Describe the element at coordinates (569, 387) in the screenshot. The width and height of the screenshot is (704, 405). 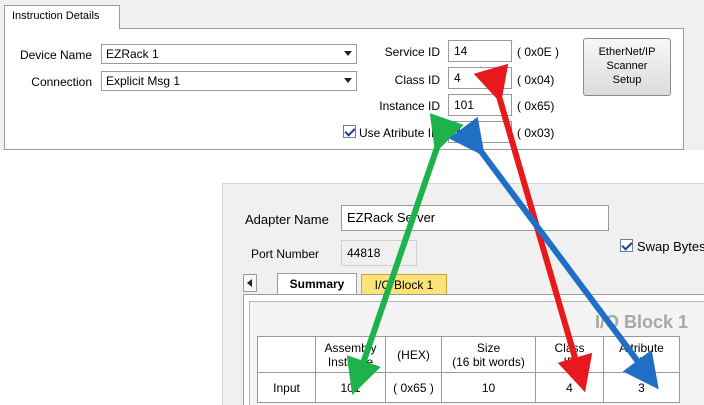
I see `cell-class-id: 4` at that location.